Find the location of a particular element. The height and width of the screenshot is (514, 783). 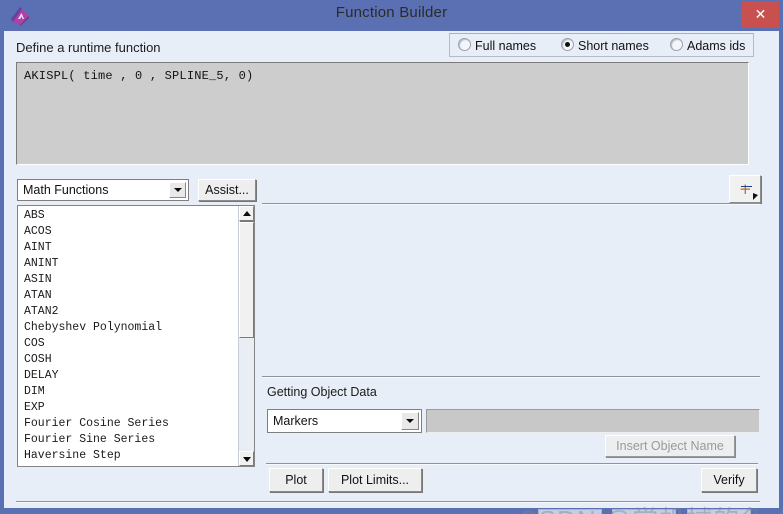

radio-adams-ids: Adams ids is located at coordinates (707, 45).